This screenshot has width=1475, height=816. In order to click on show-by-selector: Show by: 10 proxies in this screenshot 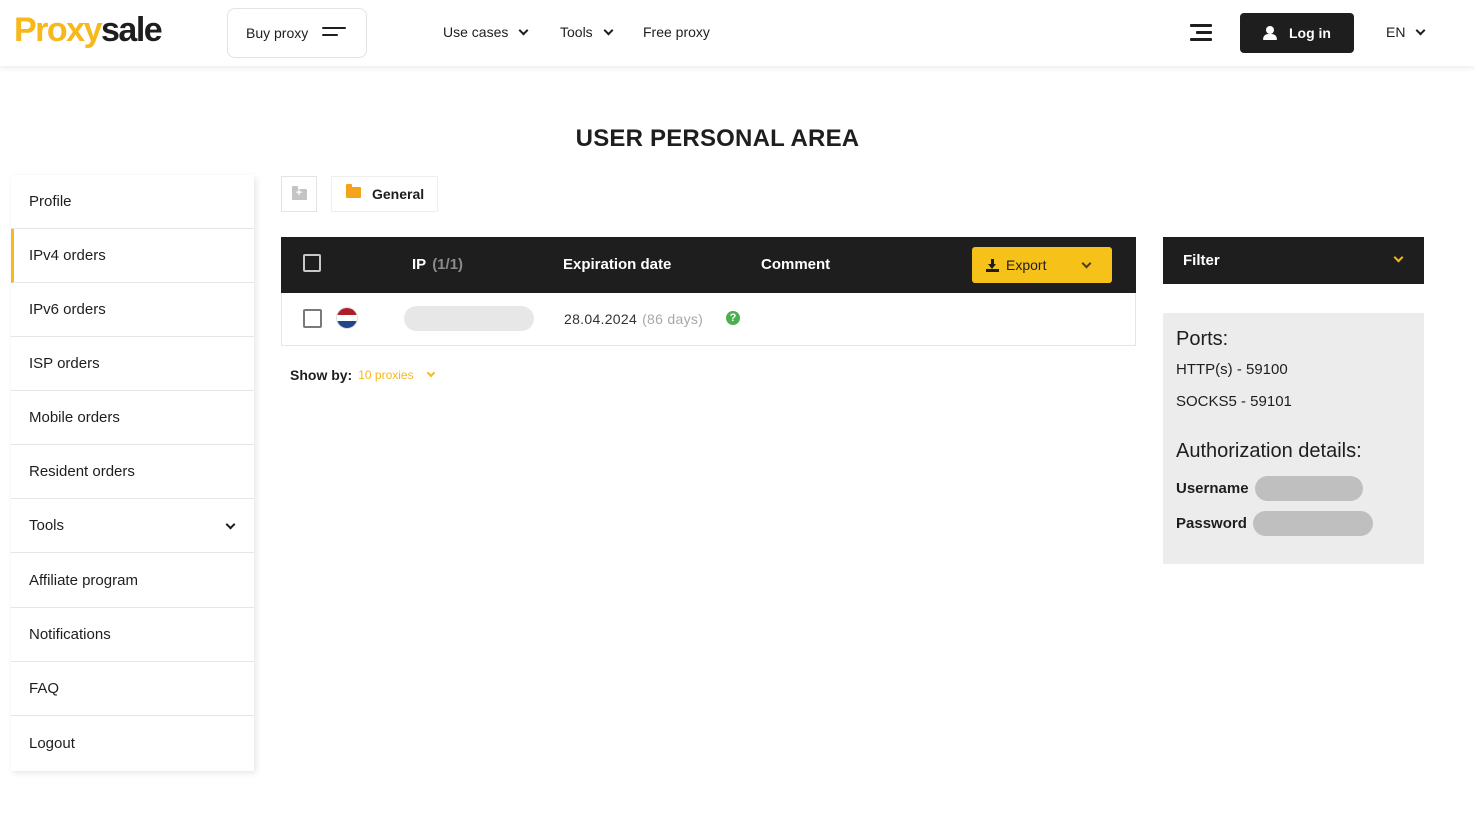, I will do `click(362, 375)`.